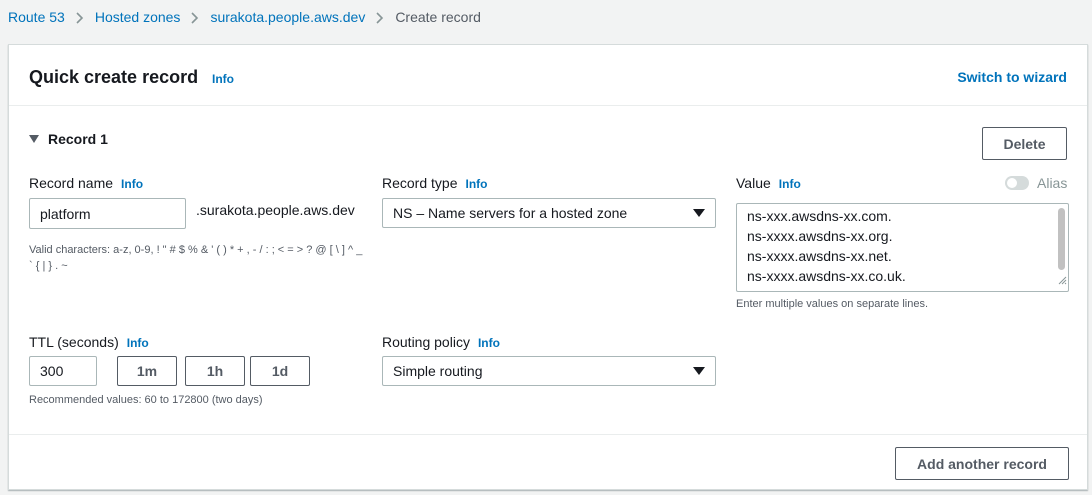 The width and height of the screenshot is (1092, 495). What do you see at coordinates (138, 343) in the screenshot?
I see `ttl-info-link: Info` at bounding box center [138, 343].